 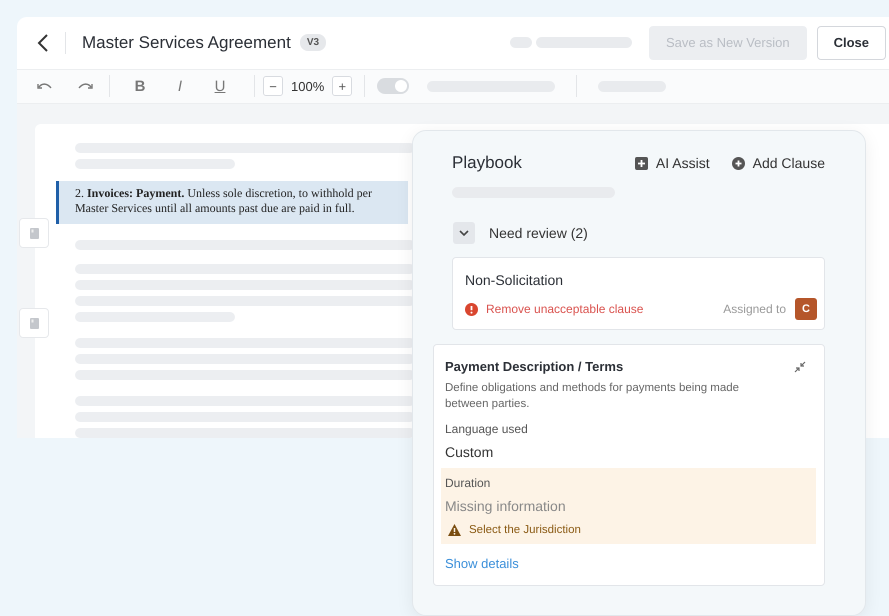 I want to click on version-badge: V3, so click(x=313, y=43).